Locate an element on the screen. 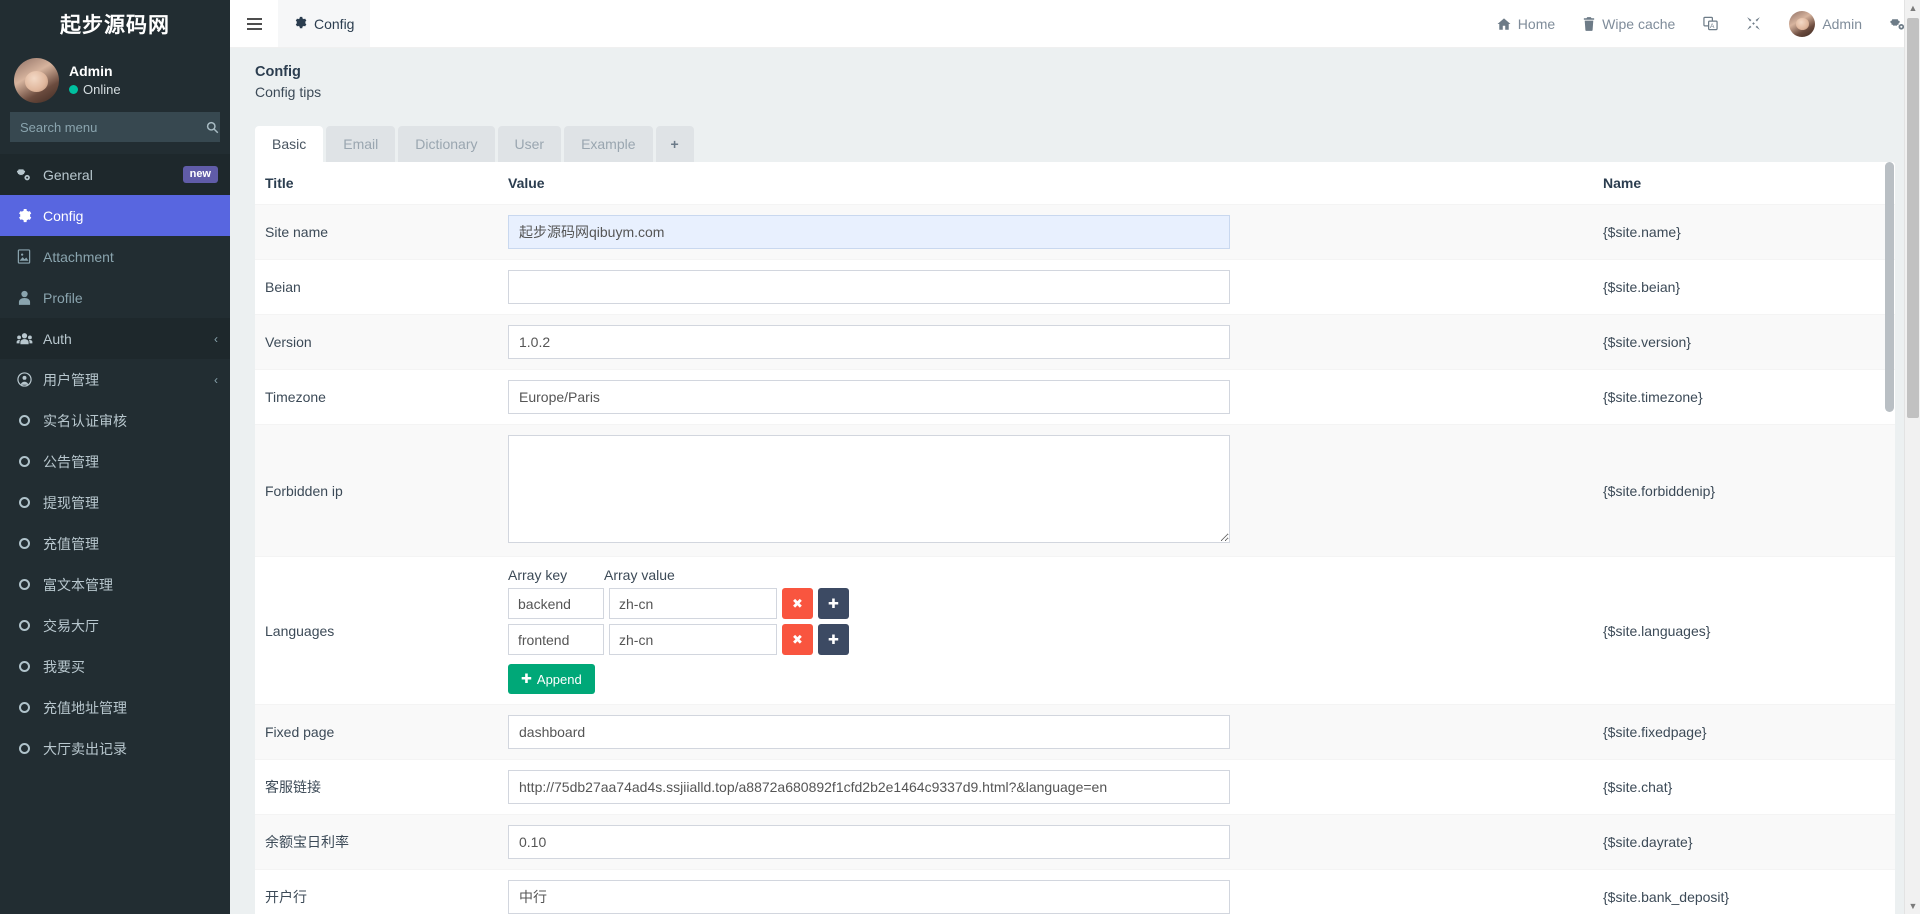 This screenshot has height=914, width=1920. sidebar: 起步源码网 Admin Online Gener is located at coordinates (115, 457).